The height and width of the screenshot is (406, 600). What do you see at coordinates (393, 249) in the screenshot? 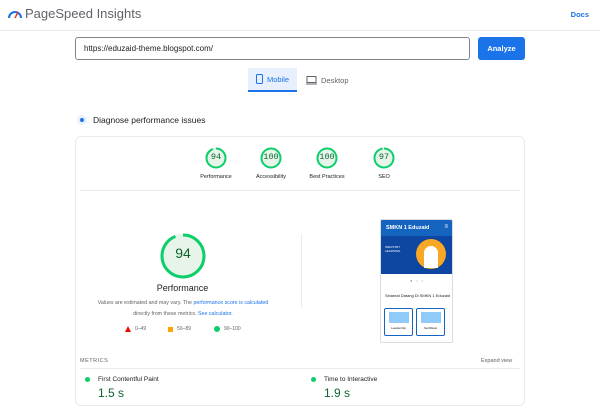
I see `preview-hero-text: INDUSTRY LEARNING` at bounding box center [393, 249].